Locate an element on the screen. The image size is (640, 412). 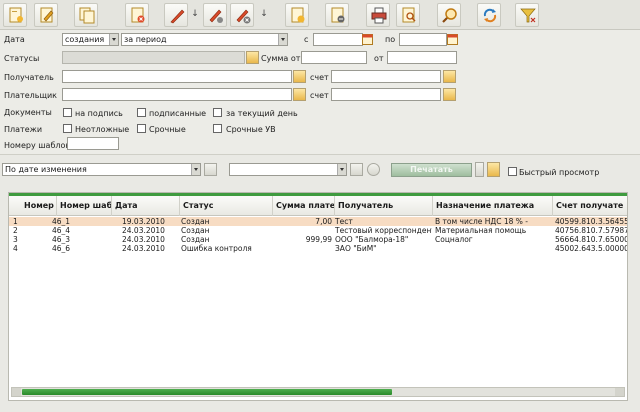
date-type-select: создания is located at coordinates (90, 39).